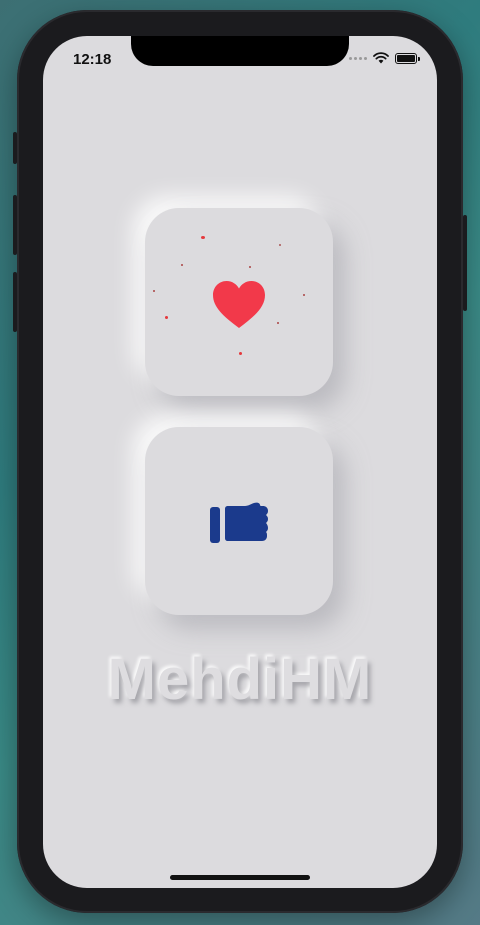 The height and width of the screenshot is (925, 480). I want to click on home-indicator, so click(240, 877).